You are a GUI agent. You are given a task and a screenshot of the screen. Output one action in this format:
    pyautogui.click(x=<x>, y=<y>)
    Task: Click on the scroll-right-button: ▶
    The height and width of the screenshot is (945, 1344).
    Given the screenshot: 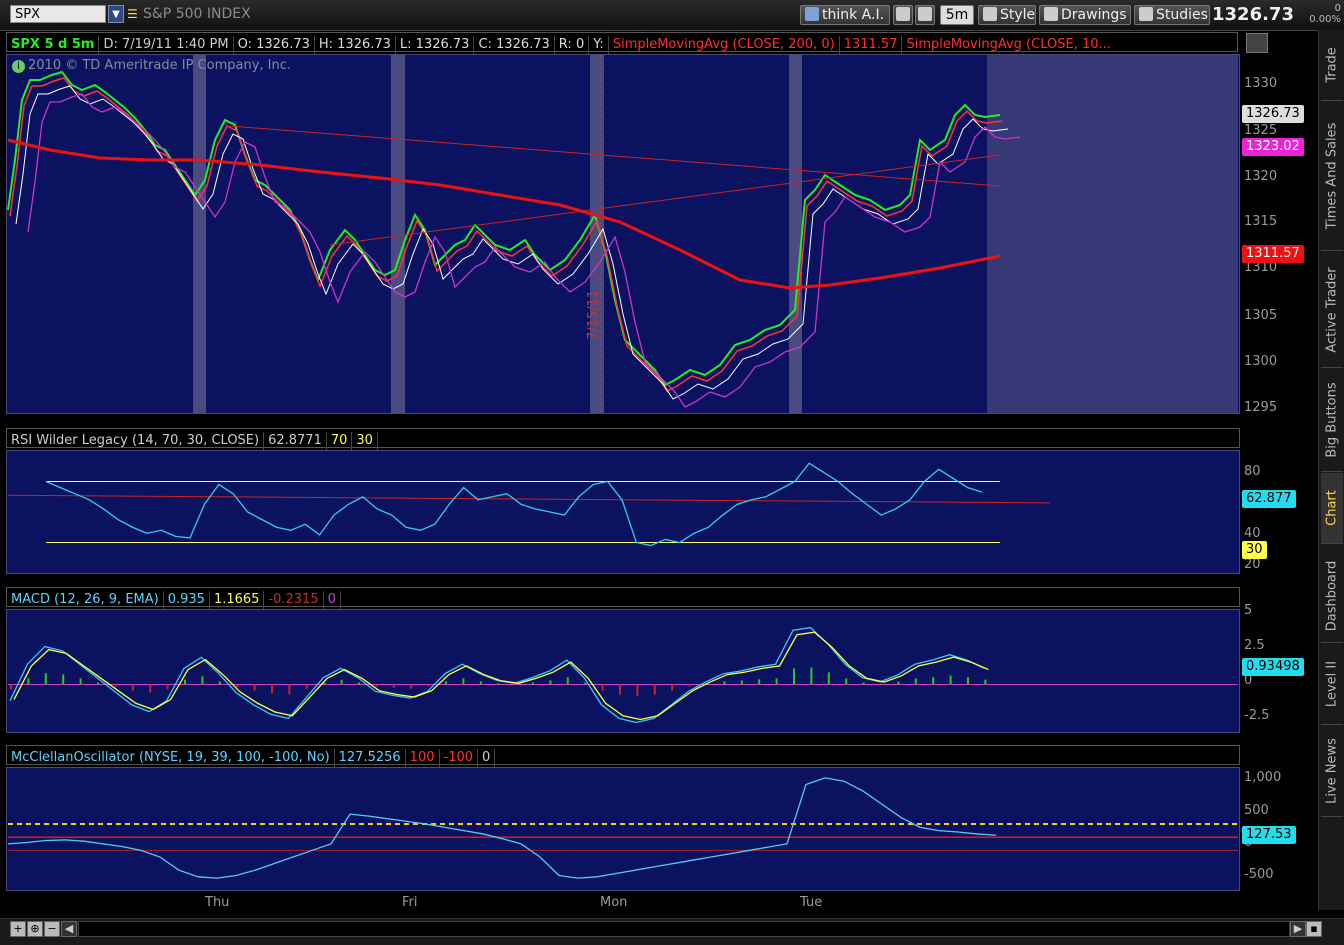 What is the action you would take?
    pyautogui.click(x=1298, y=929)
    